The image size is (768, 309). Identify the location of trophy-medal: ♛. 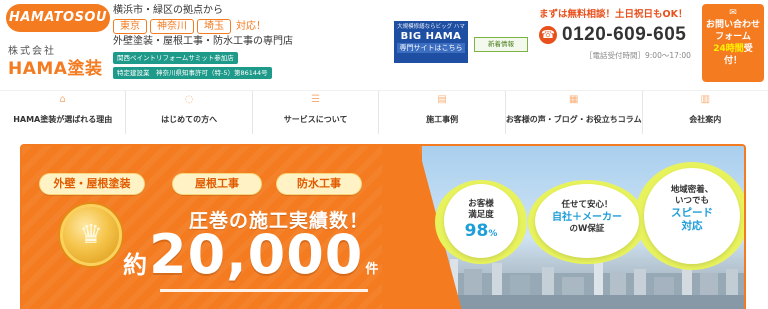
(91, 235).